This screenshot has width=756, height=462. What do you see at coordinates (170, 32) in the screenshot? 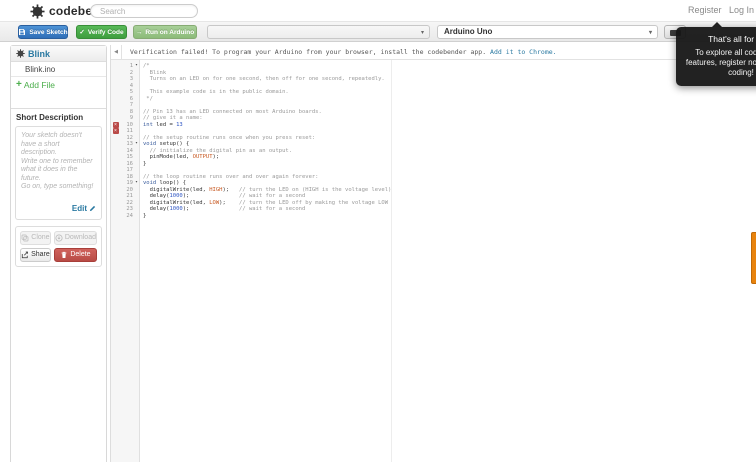
I see `run-on-arduino-label: Run on Arduino` at bounding box center [170, 32].